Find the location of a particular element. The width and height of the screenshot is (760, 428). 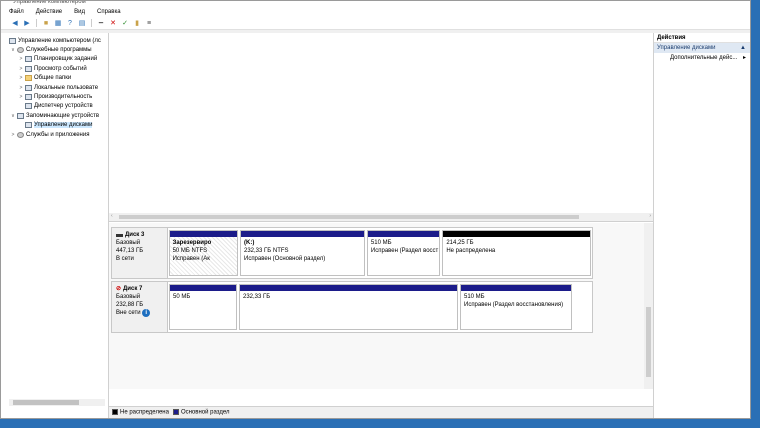

tree-item: > Общие папки is located at coordinates (54, 78).